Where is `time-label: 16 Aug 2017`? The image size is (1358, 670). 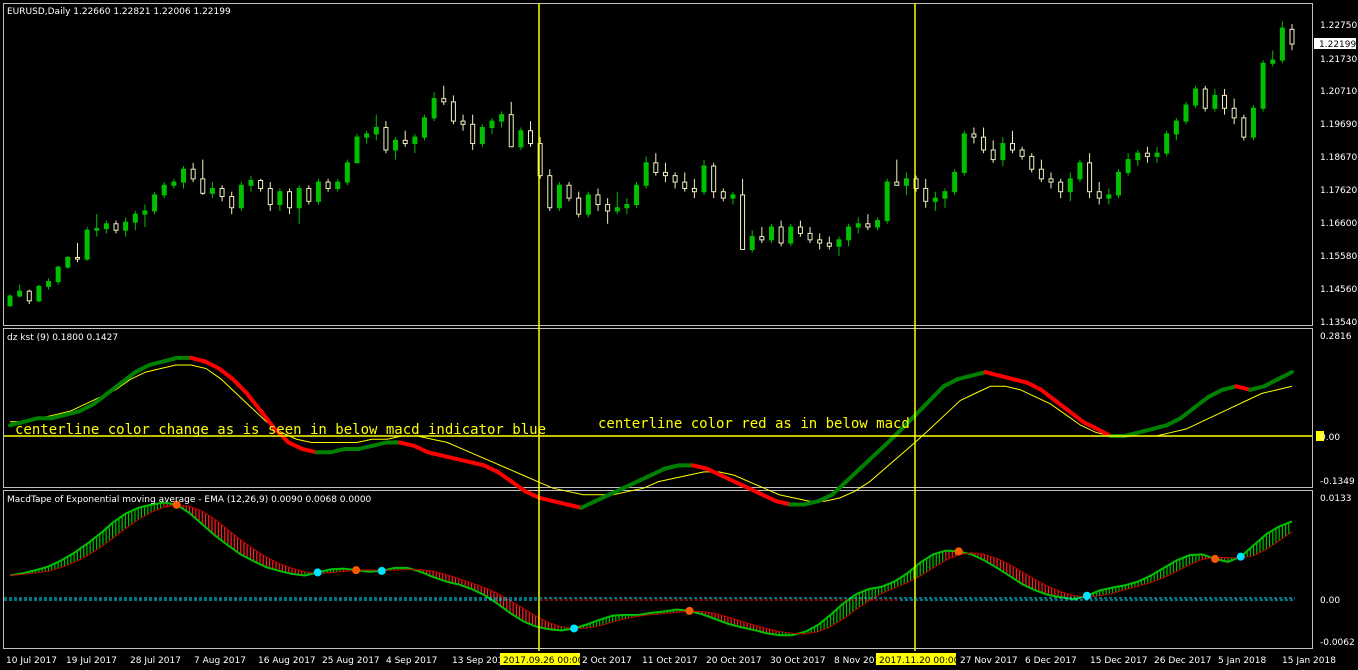 time-label: 16 Aug 2017 is located at coordinates (287, 661).